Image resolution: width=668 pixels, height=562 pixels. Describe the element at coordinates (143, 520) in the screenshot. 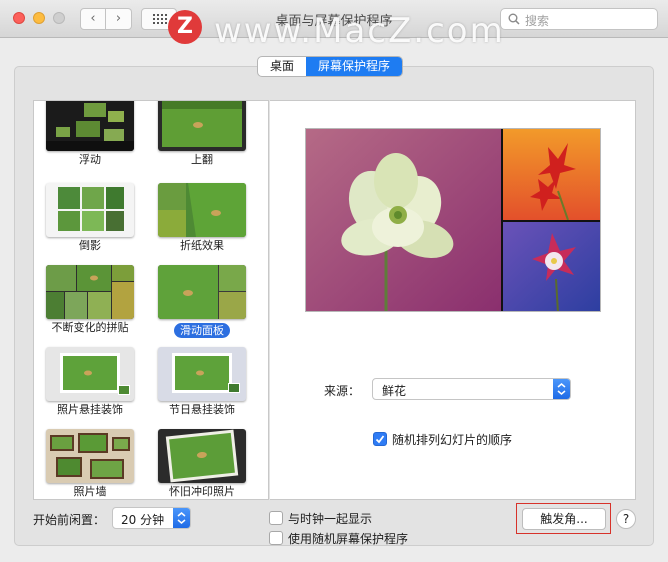

I see `idle-value: 20 分钟` at that location.